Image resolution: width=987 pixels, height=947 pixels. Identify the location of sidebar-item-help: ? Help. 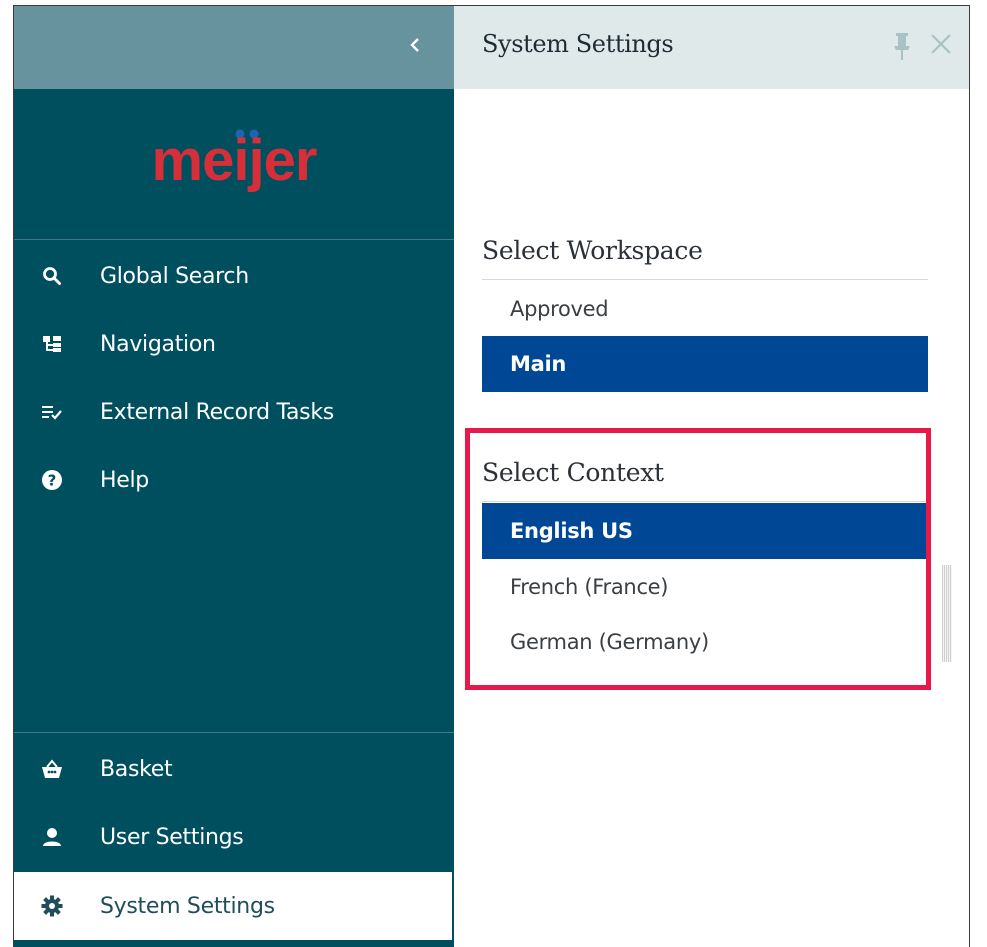
(234, 480).